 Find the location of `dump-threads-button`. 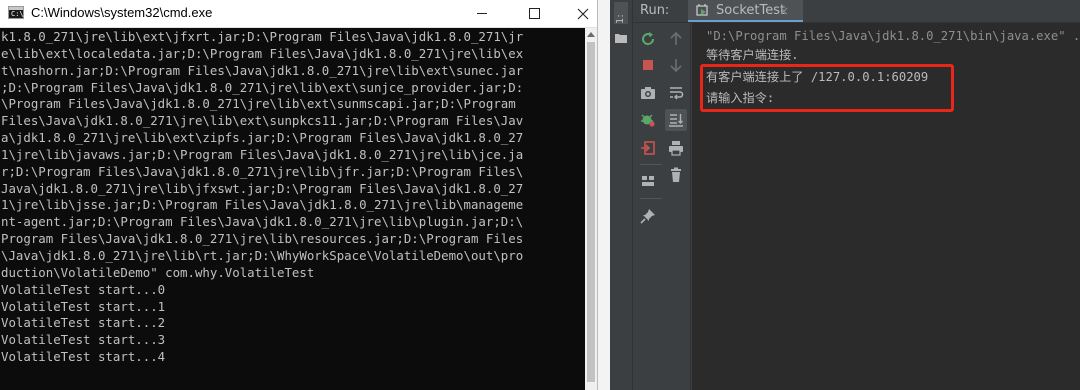

dump-threads-button is located at coordinates (648, 93).